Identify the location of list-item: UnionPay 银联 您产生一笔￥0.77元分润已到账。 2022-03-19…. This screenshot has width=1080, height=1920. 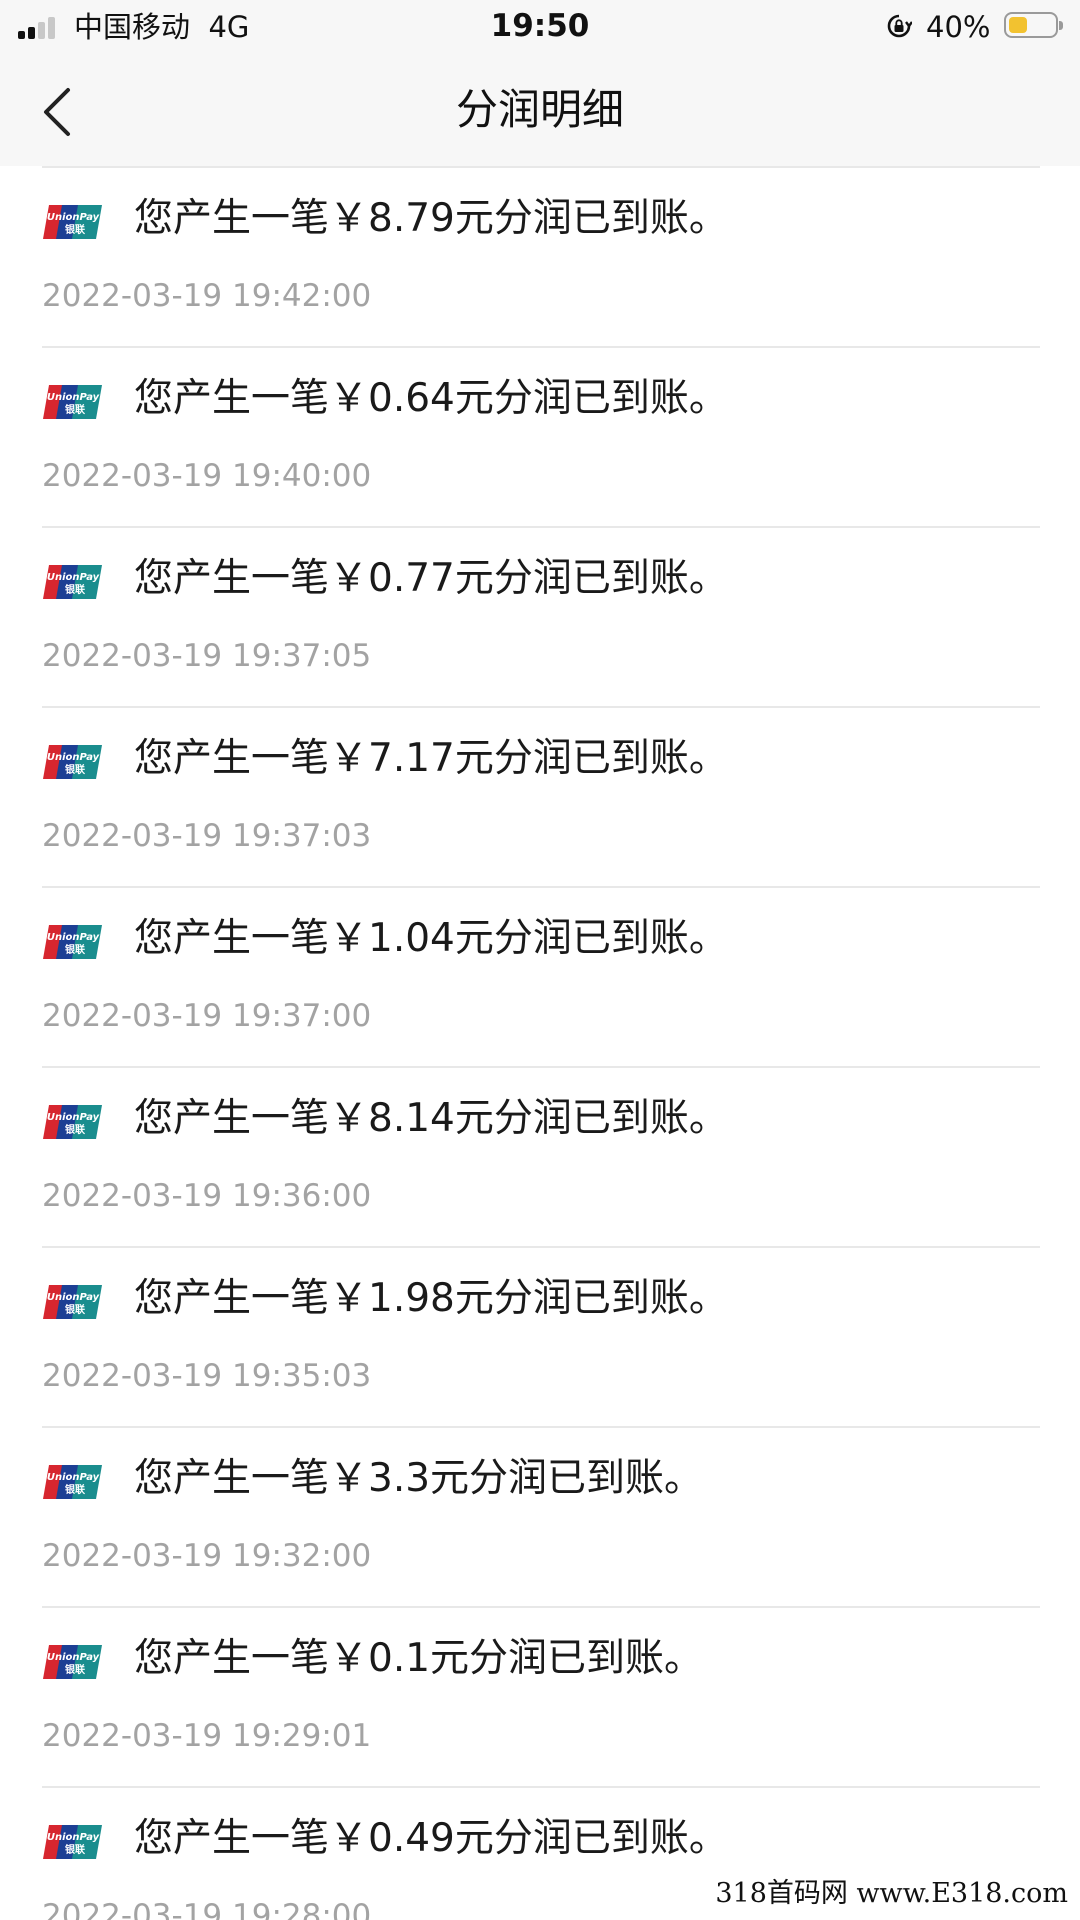
(540, 616).